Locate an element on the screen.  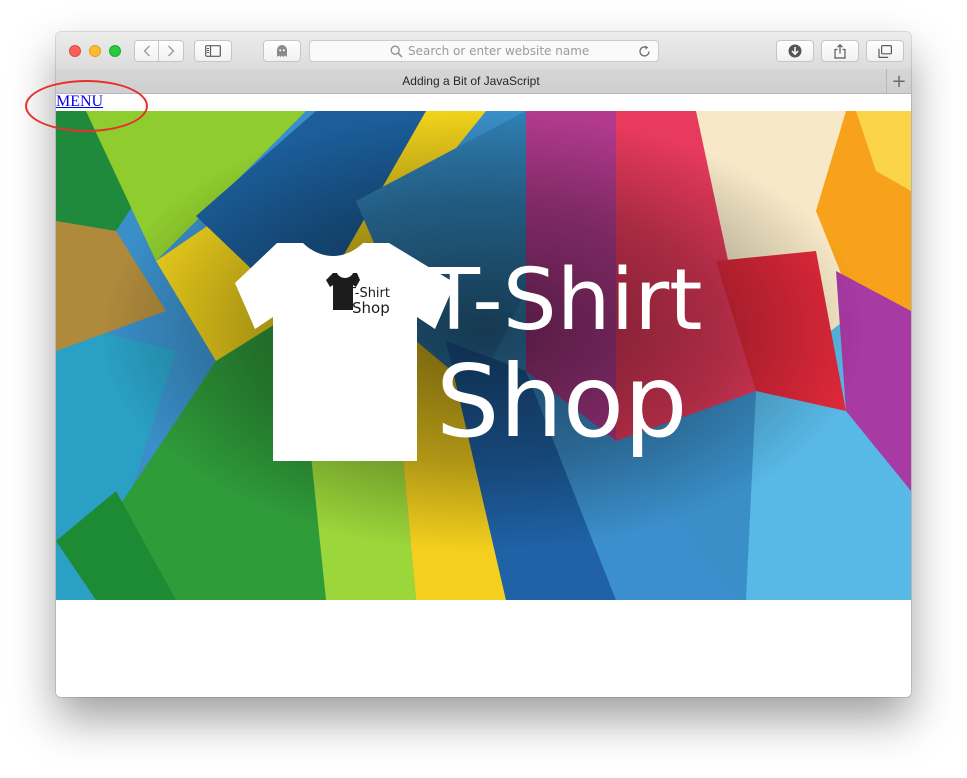
search-icon is located at coordinates (396, 51).